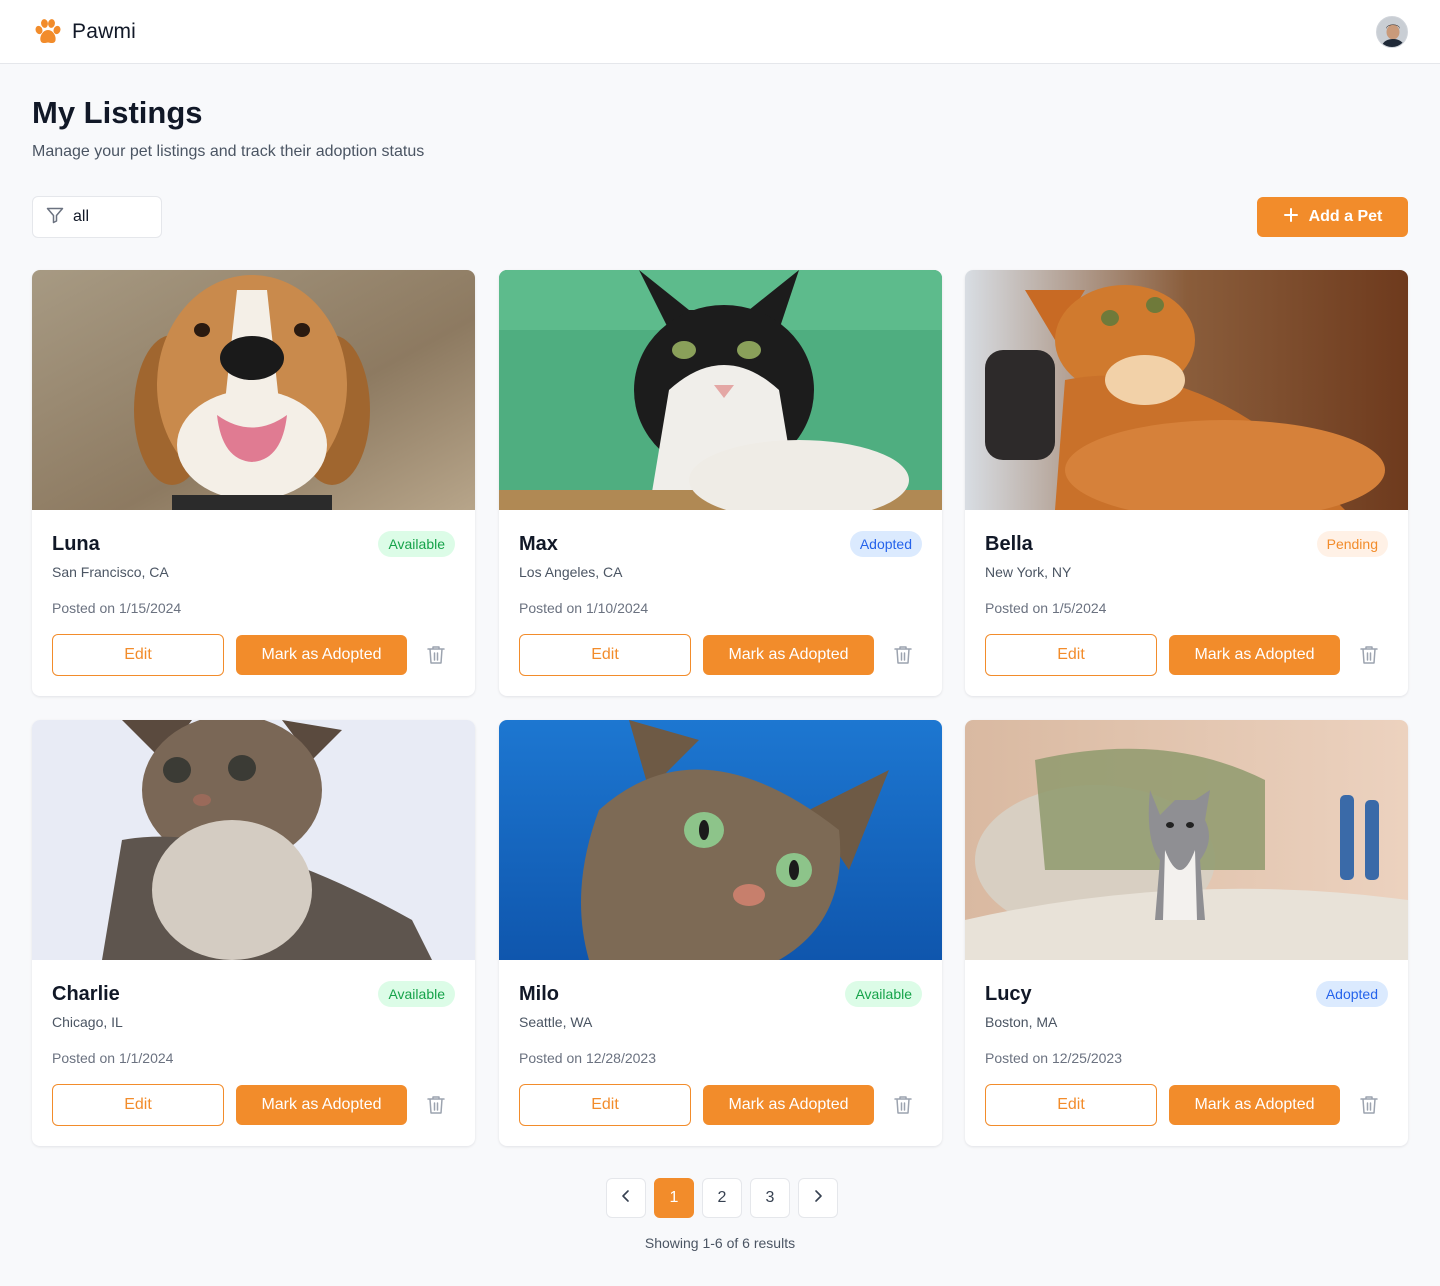 This screenshot has height=1286, width=1440. Describe the element at coordinates (113, 1058) in the screenshot. I see `posted-date: Posted on 1/1/2024` at that location.